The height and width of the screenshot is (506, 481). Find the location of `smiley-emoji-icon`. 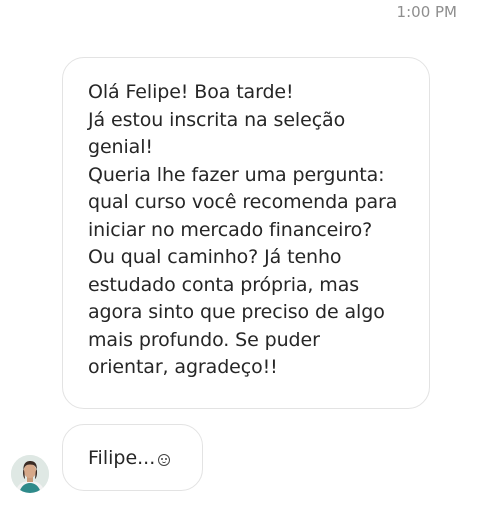

smiley-emoji-icon is located at coordinates (164, 459).